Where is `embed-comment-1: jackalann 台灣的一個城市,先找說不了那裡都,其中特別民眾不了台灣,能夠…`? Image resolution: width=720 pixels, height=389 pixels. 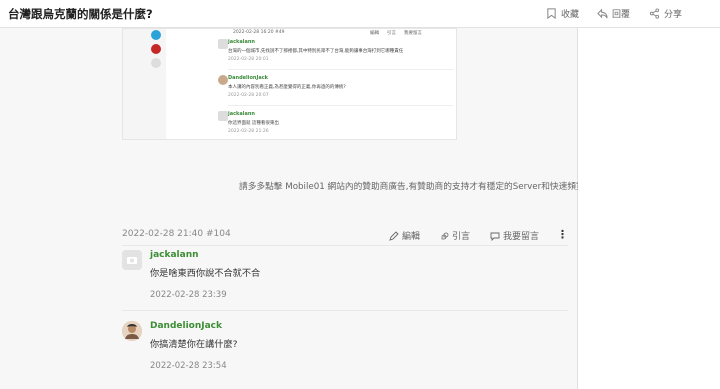 embed-comment-1: jackalann 台灣的一個城市,先找說不了那裡都,其中特別民眾不了台灣,能夠… is located at coordinates (335, 50).